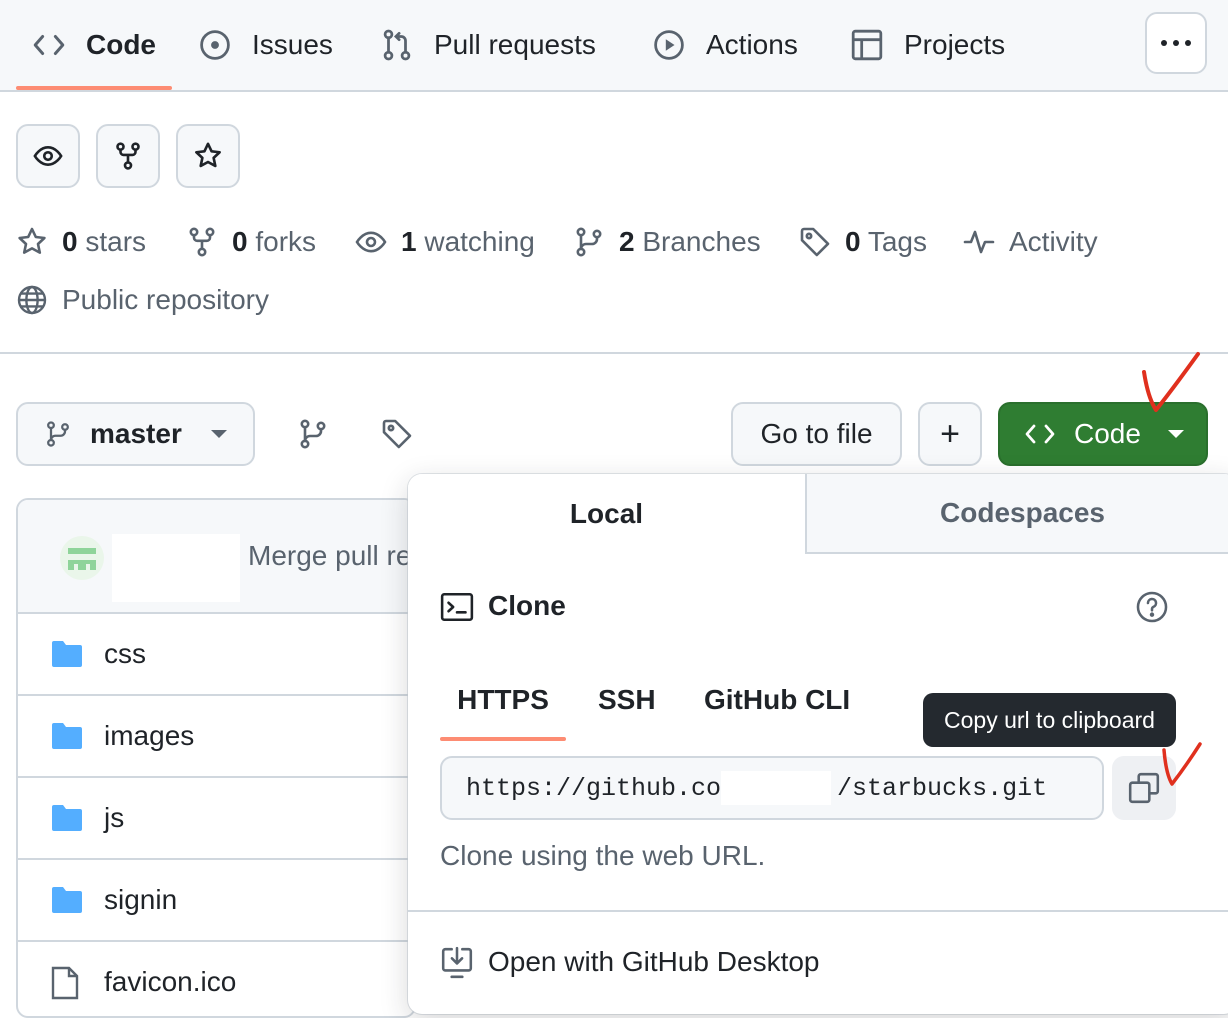 This screenshot has height=1018, width=1228. I want to click on branches-count: 2, so click(627, 241).